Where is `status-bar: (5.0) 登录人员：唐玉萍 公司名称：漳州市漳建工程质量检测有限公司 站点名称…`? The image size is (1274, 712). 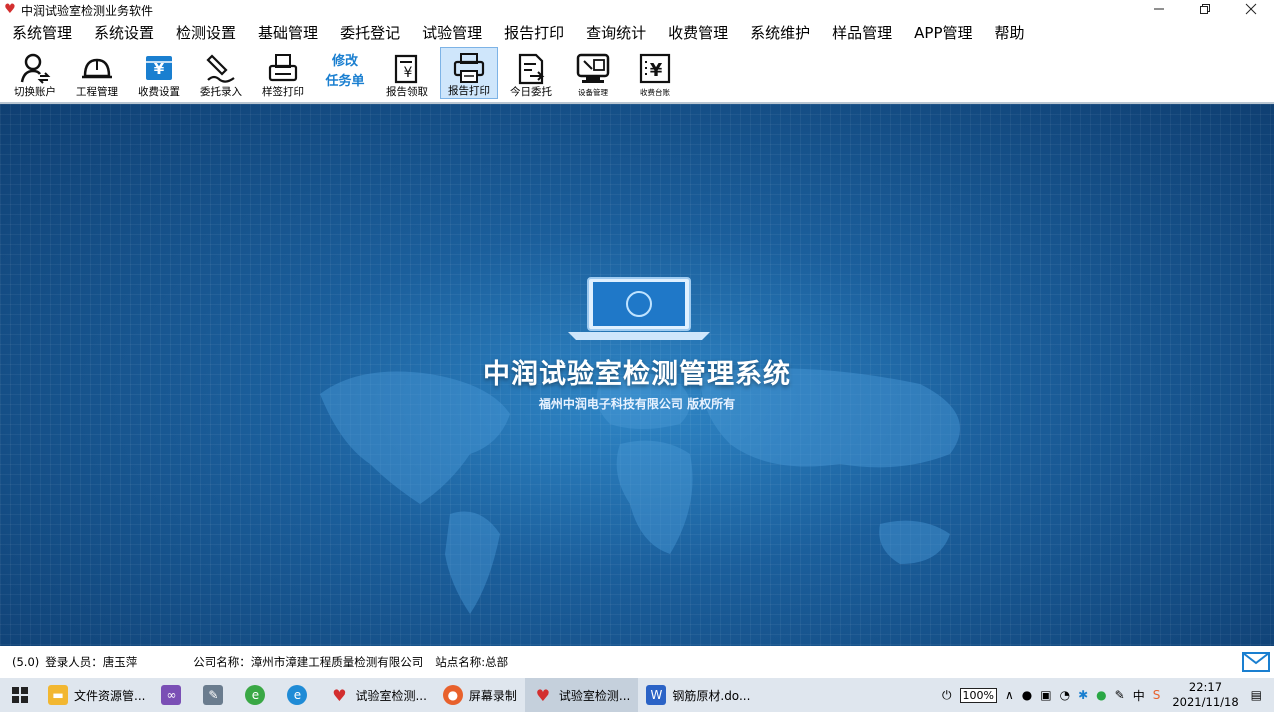
status-bar: (5.0) 登录人员：唐玉萍 公司名称：漳州市漳建工程质量检测有限公司 站点名称… is located at coordinates (637, 662).